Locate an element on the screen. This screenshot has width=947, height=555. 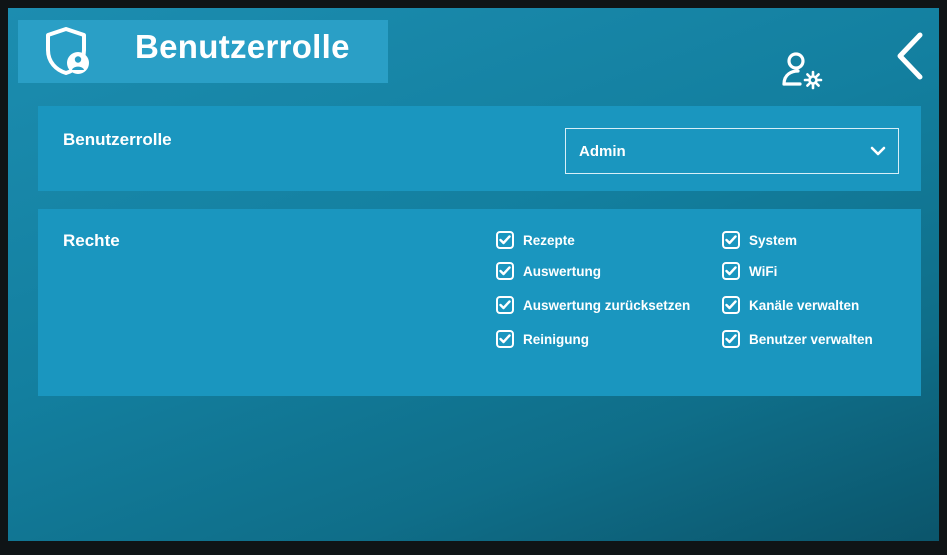
permission-label: Rezepte is located at coordinates (549, 240).